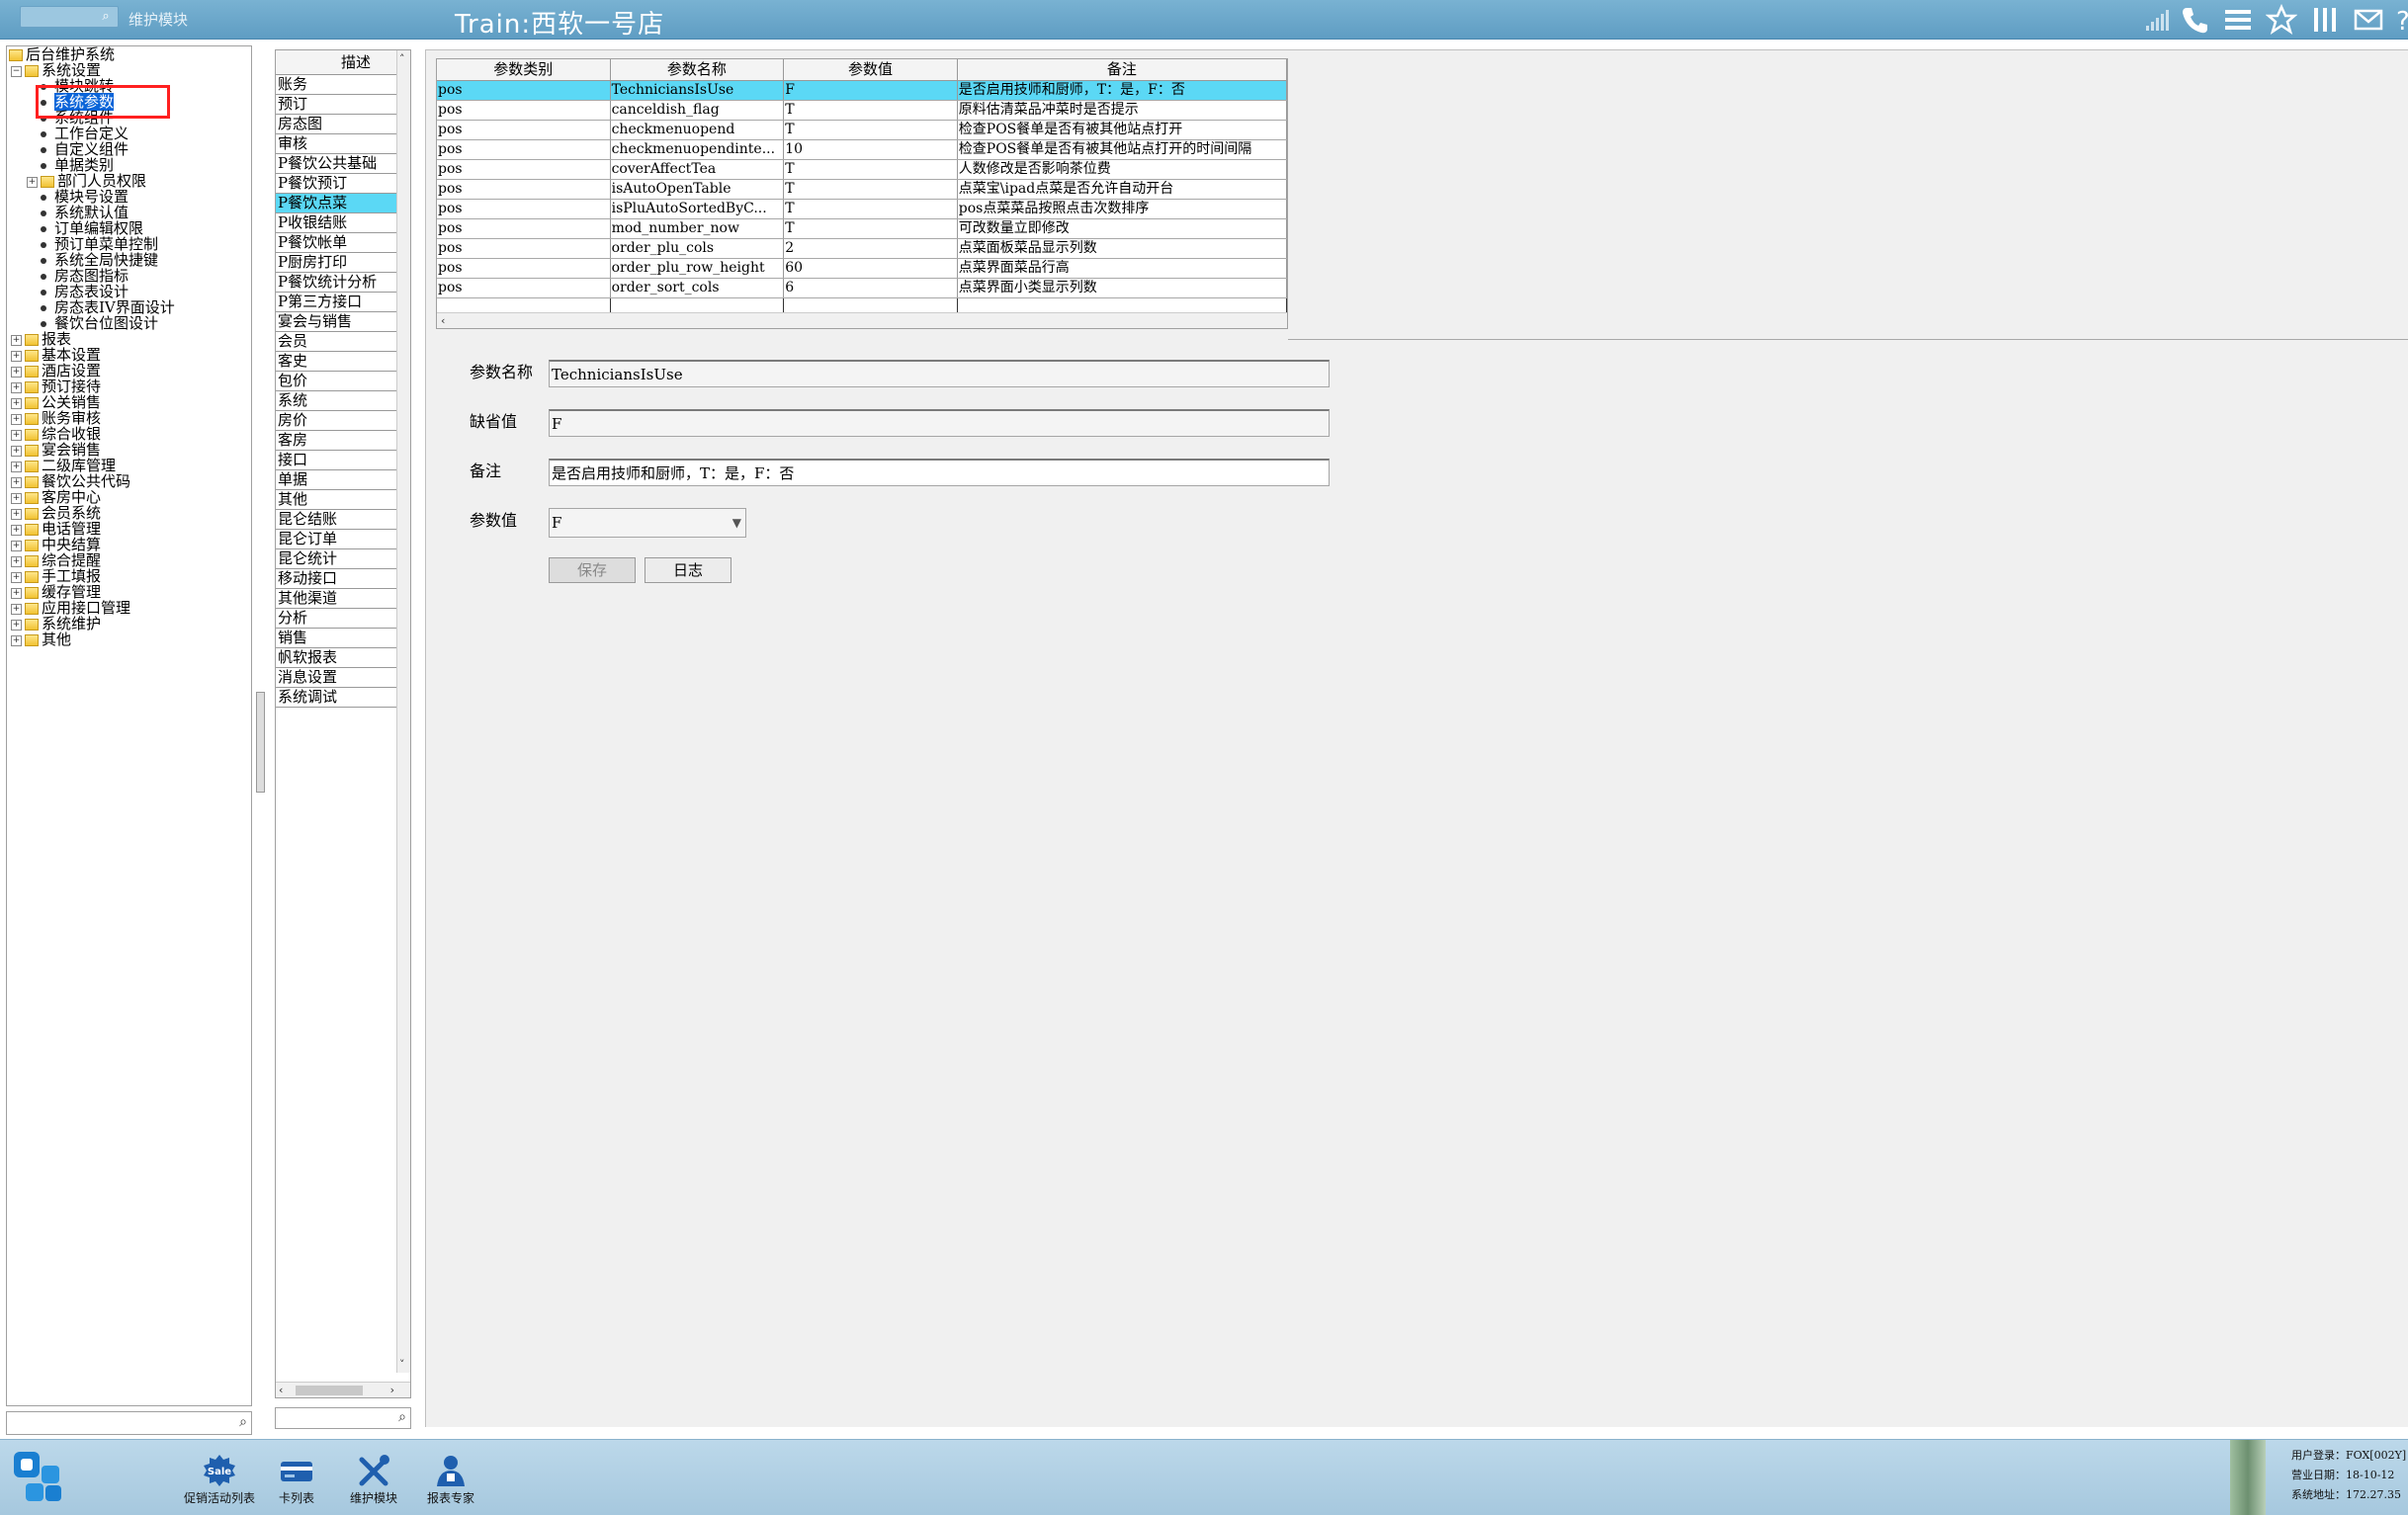 This screenshot has width=2408, height=1515. I want to click on table-cell: 点菜界面小类显示列数, so click(1122, 288).